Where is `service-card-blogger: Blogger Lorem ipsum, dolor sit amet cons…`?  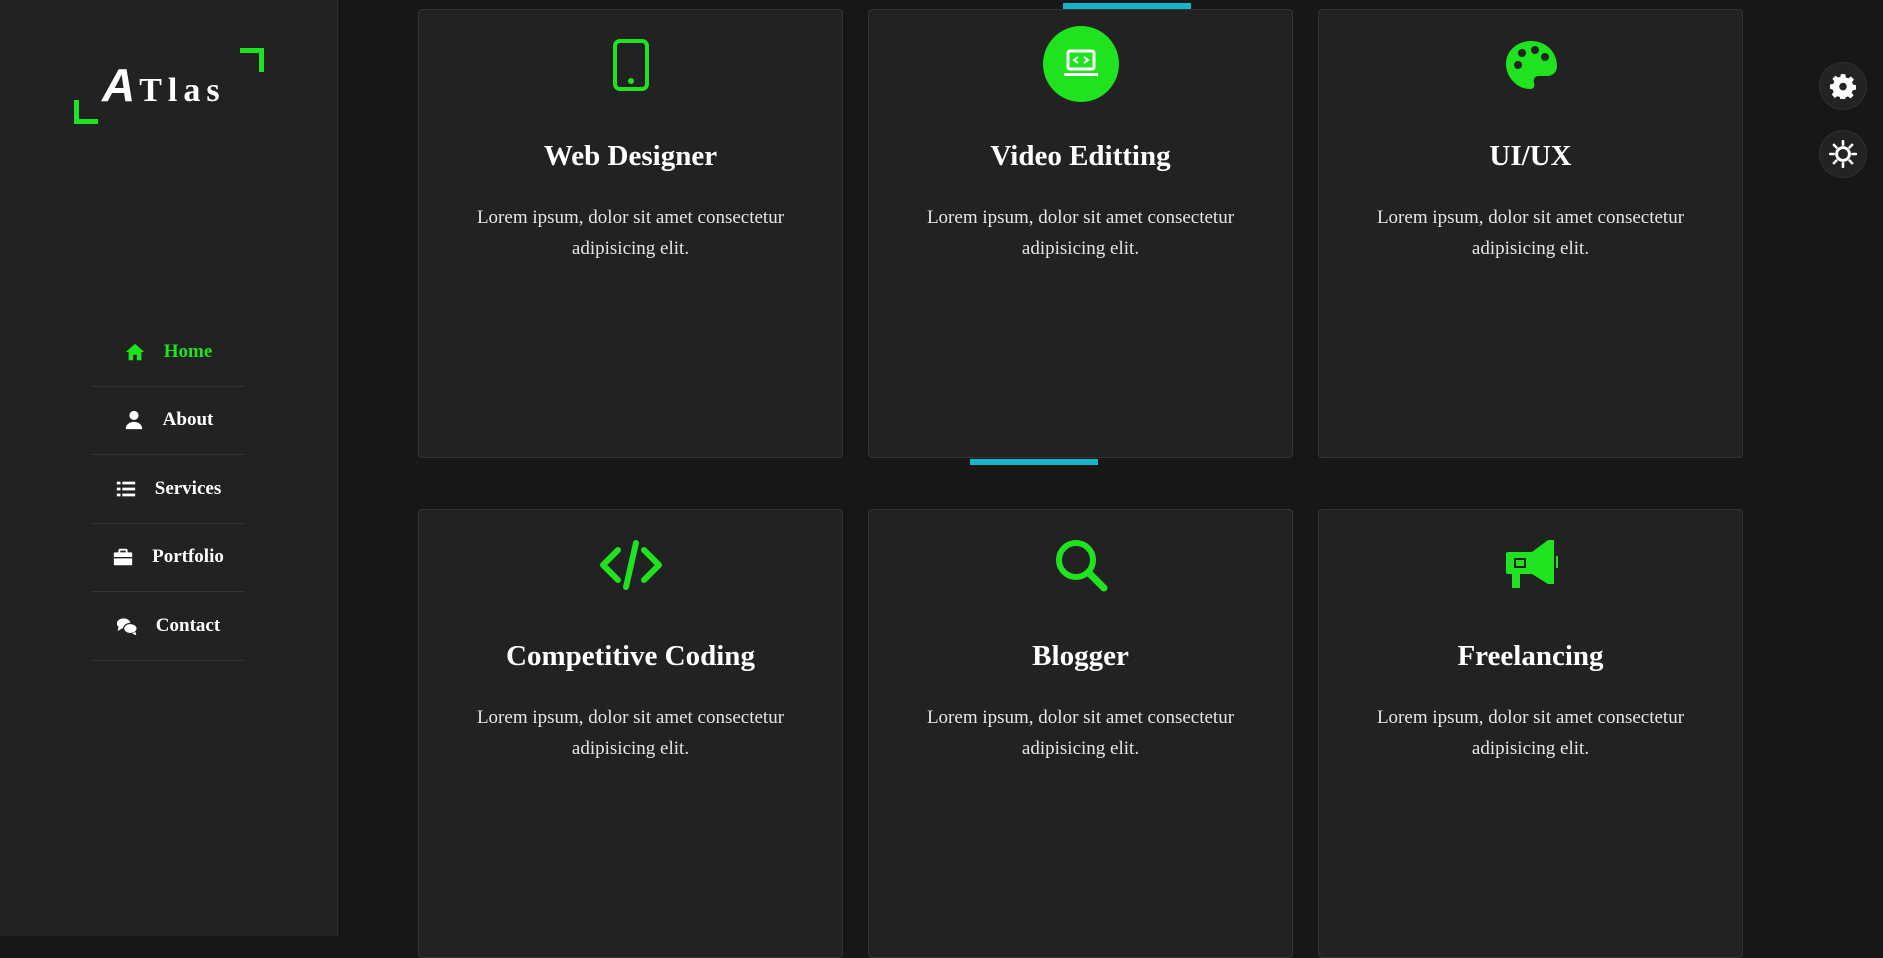 service-card-blogger: Blogger Lorem ipsum, dolor sit amet cons… is located at coordinates (1080, 733).